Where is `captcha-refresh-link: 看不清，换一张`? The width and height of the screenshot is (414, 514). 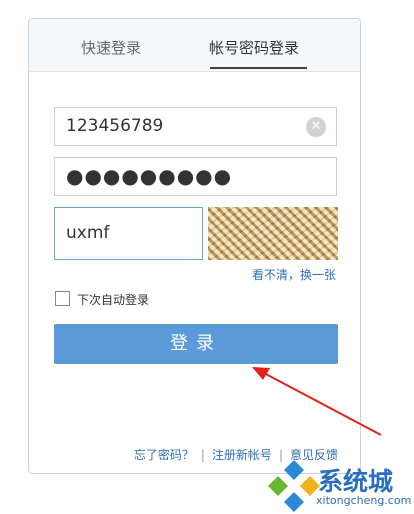
captcha-refresh-link: 看不清，换一张 is located at coordinates (294, 274).